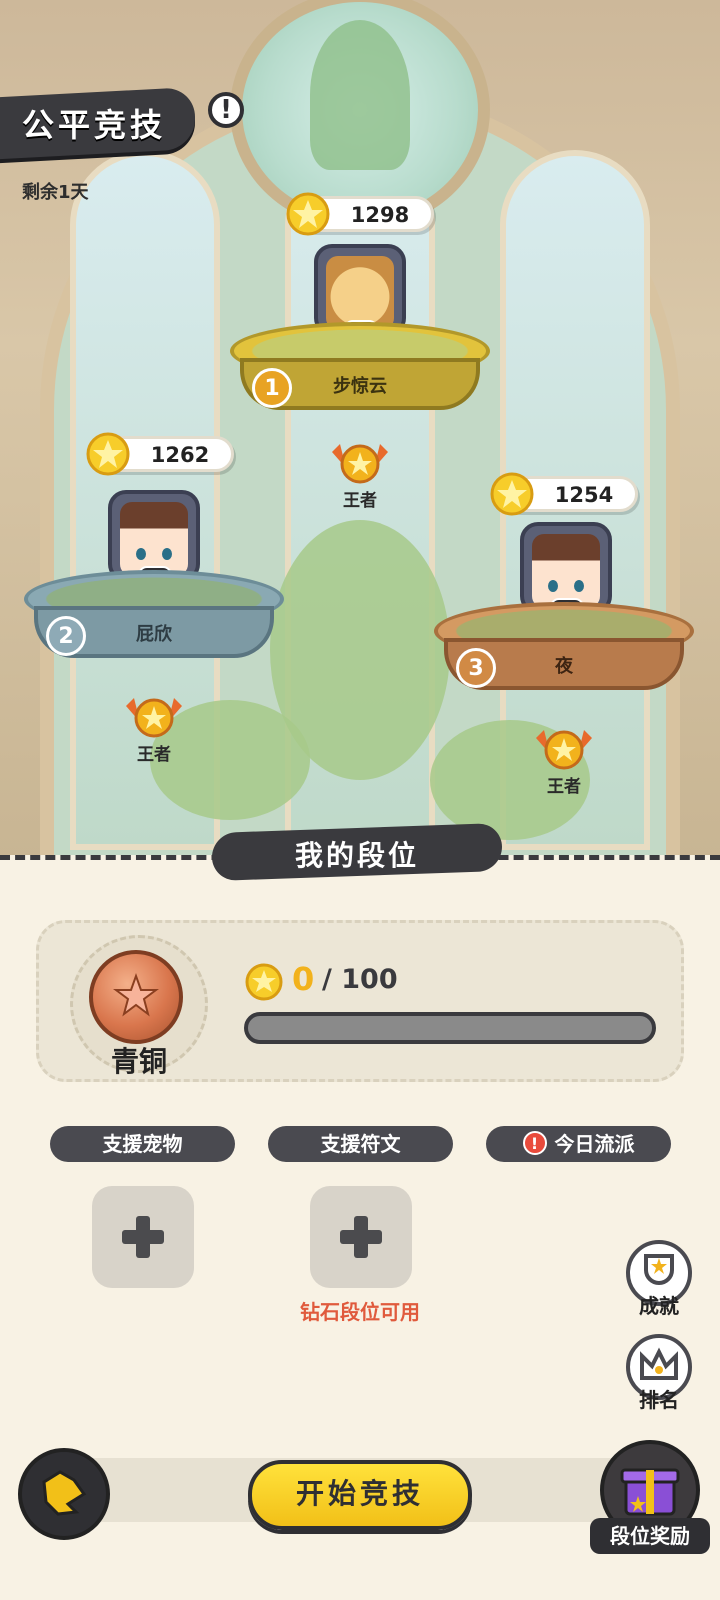 This screenshot has height=1600, width=720. Describe the element at coordinates (94, 125) in the screenshot. I see `page-title: 公平竞技` at that location.